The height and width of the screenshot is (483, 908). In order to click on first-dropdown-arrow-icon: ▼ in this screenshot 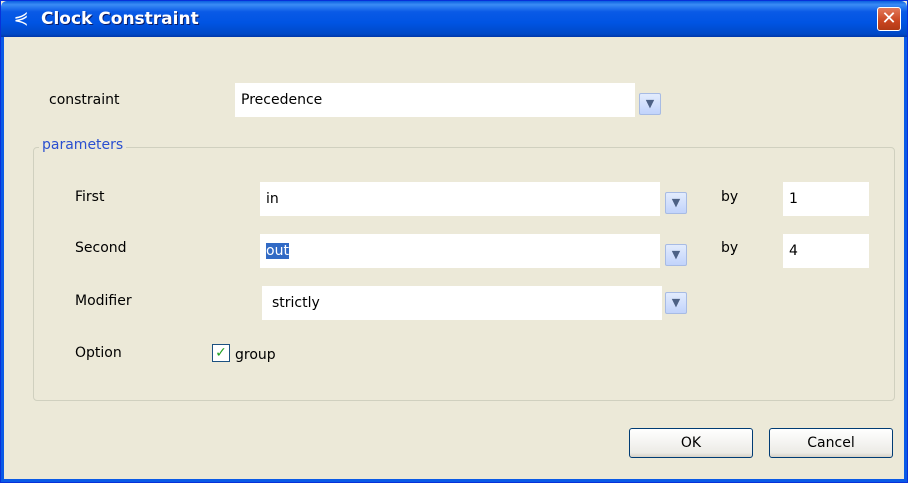, I will do `click(676, 203)`.